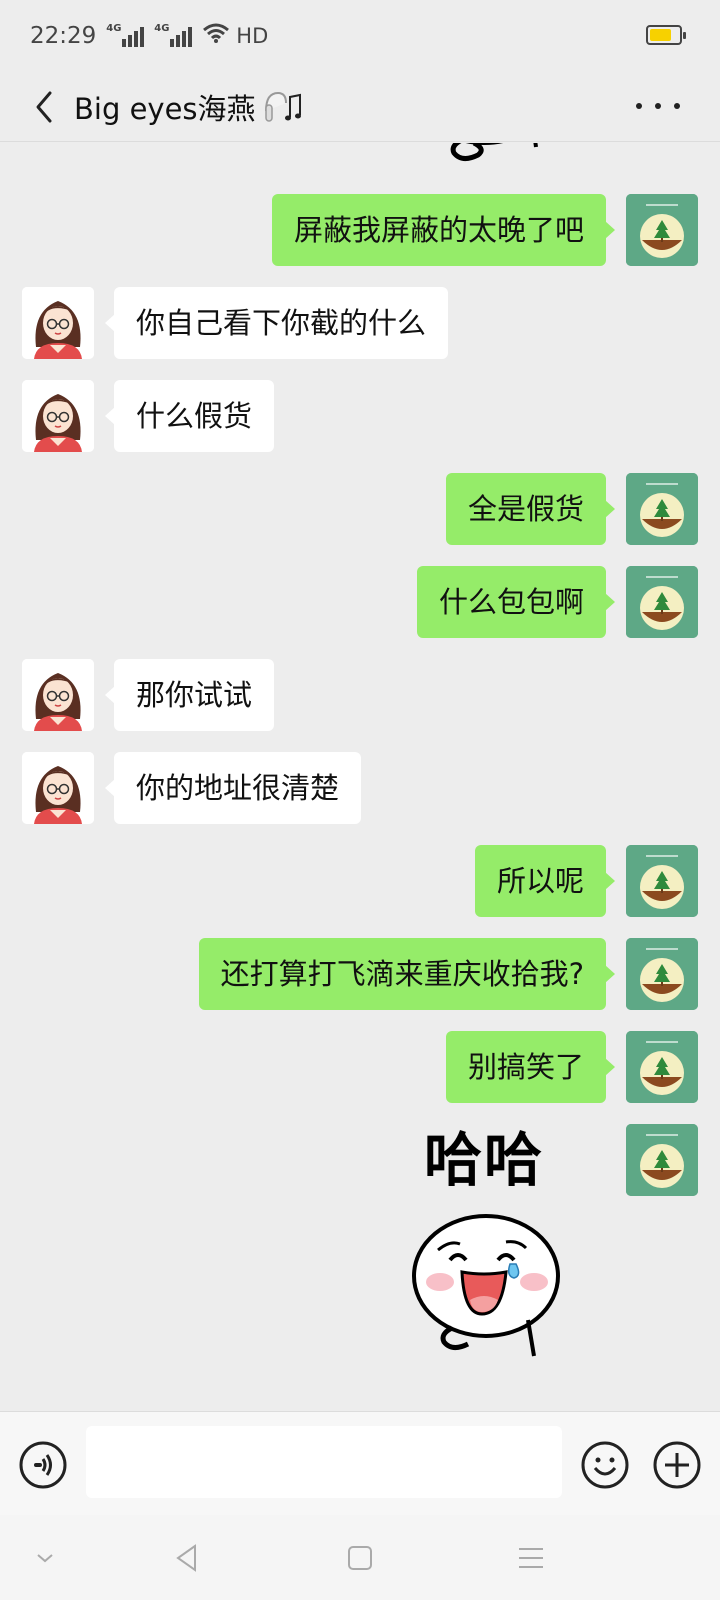 The height and width of the screenshot is (1600, 720). I want to click on message-row: 全是假货, so click(360, 509).